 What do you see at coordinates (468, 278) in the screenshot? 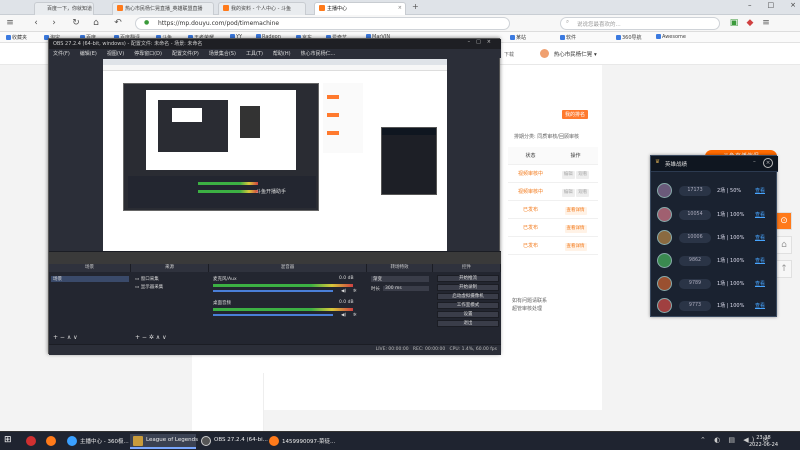
I see `start-streaming-button: 开始推流` at bounding box center [468, 278].